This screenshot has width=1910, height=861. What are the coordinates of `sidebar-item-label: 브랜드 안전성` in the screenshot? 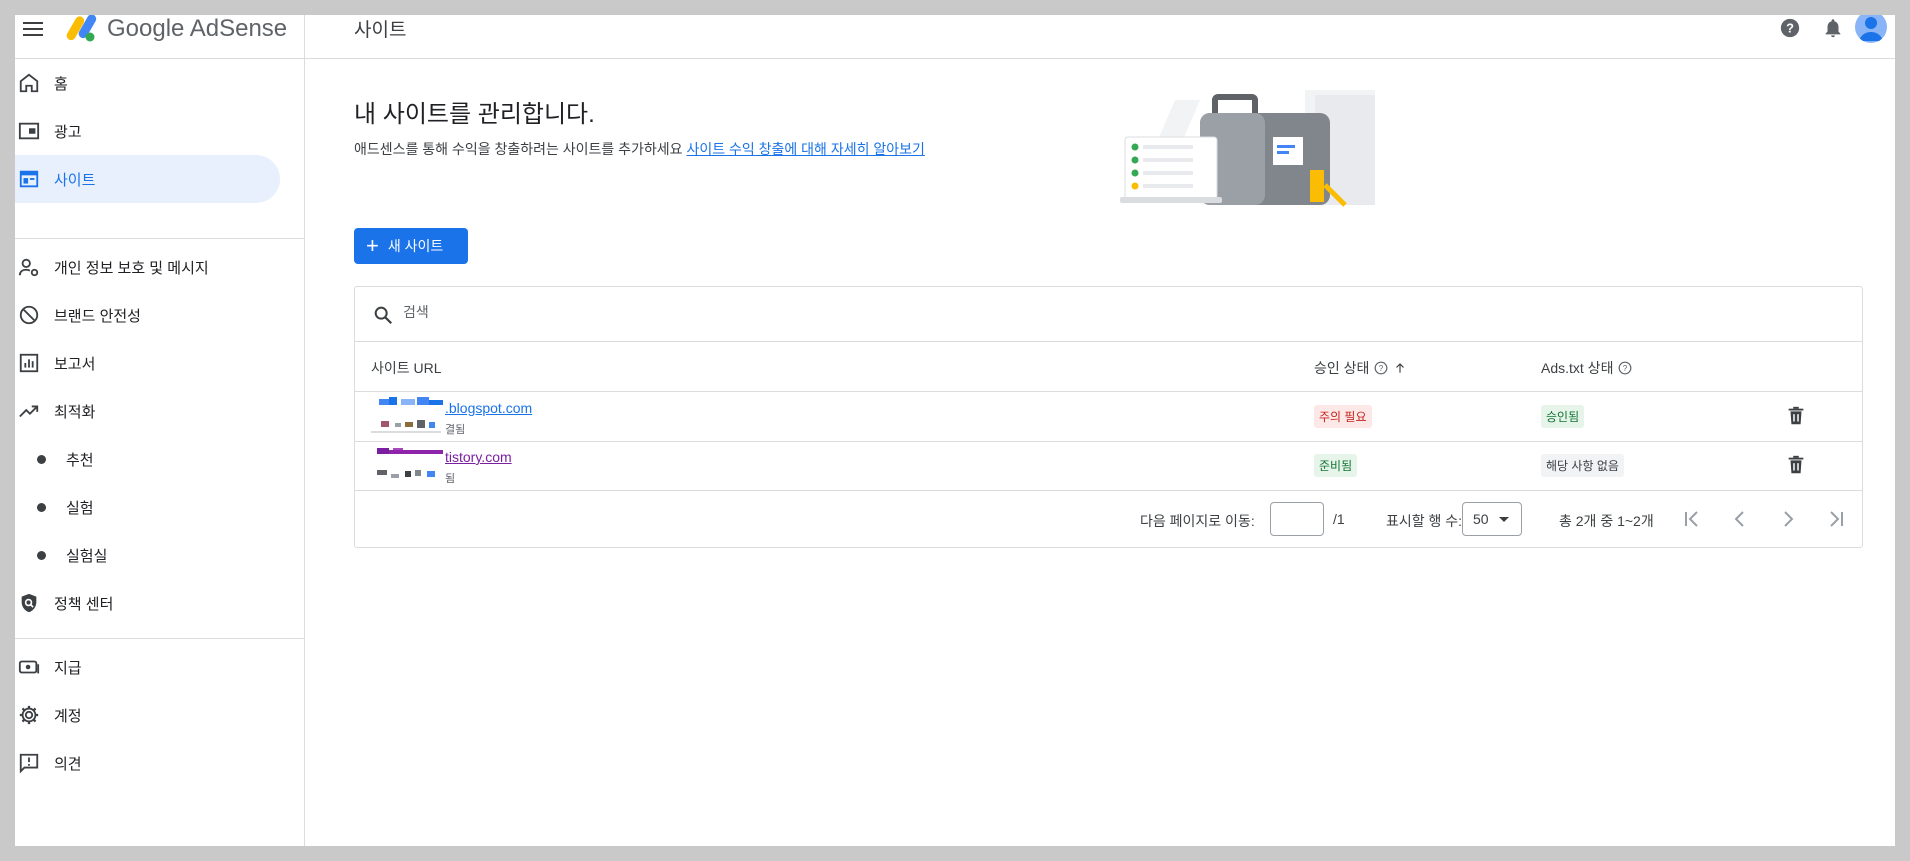 It's located at (97, 316).